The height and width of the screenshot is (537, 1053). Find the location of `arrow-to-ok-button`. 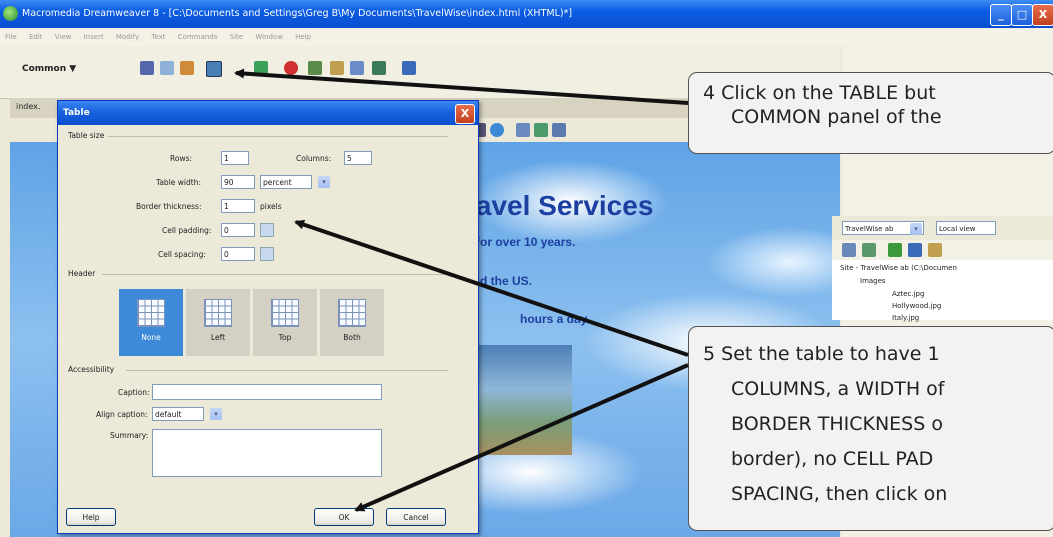

arrow-to-ok-button is located at coordinates (521, 437).